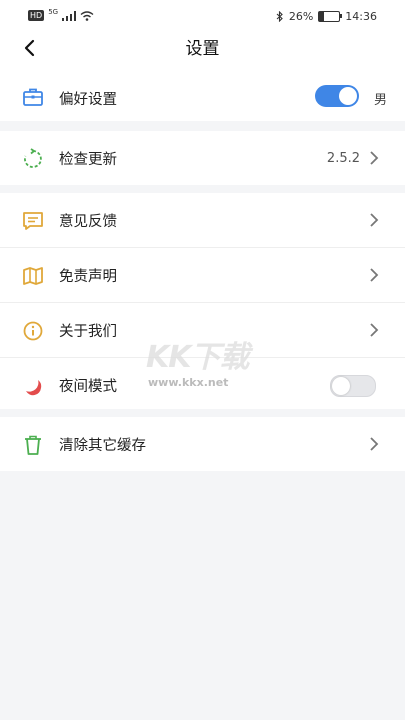  I want to click on section-cache: 清除其它缓存, so click(202, 444).